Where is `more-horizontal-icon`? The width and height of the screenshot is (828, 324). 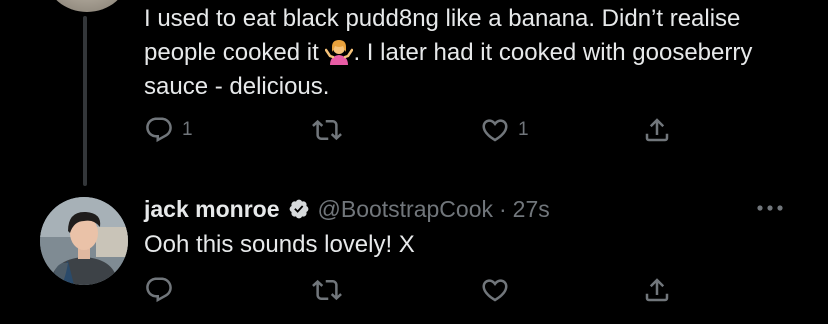
more-horizontal-icon is located at coordinates (770, 208).